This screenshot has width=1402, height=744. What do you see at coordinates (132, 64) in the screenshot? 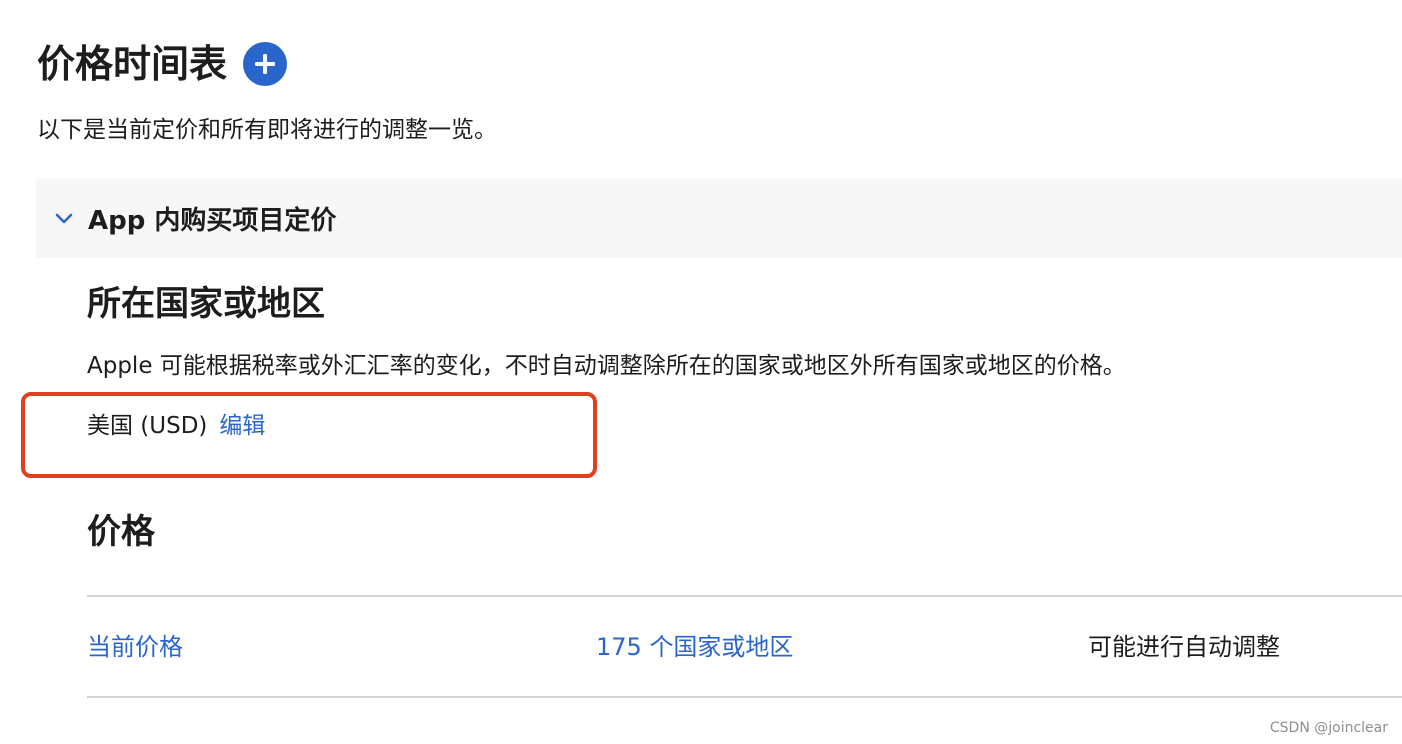
I see `page-title: 价格时间表` at bounding box center [132, 64].